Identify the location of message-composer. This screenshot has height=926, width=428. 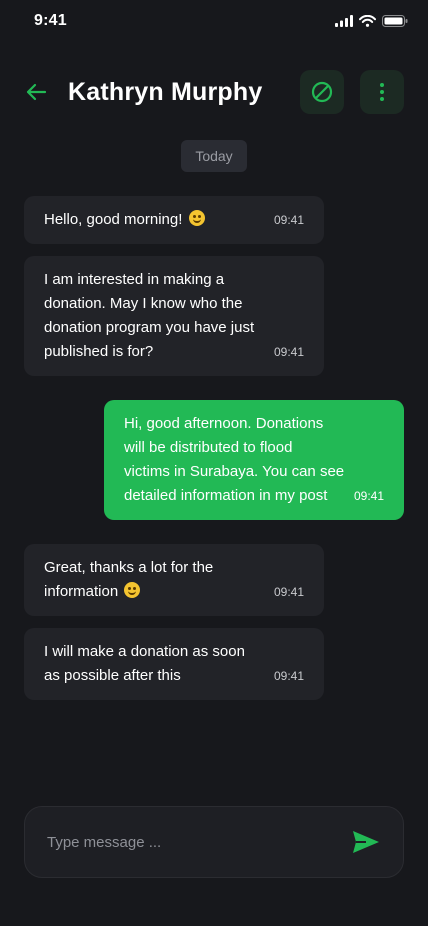
(214, 842).